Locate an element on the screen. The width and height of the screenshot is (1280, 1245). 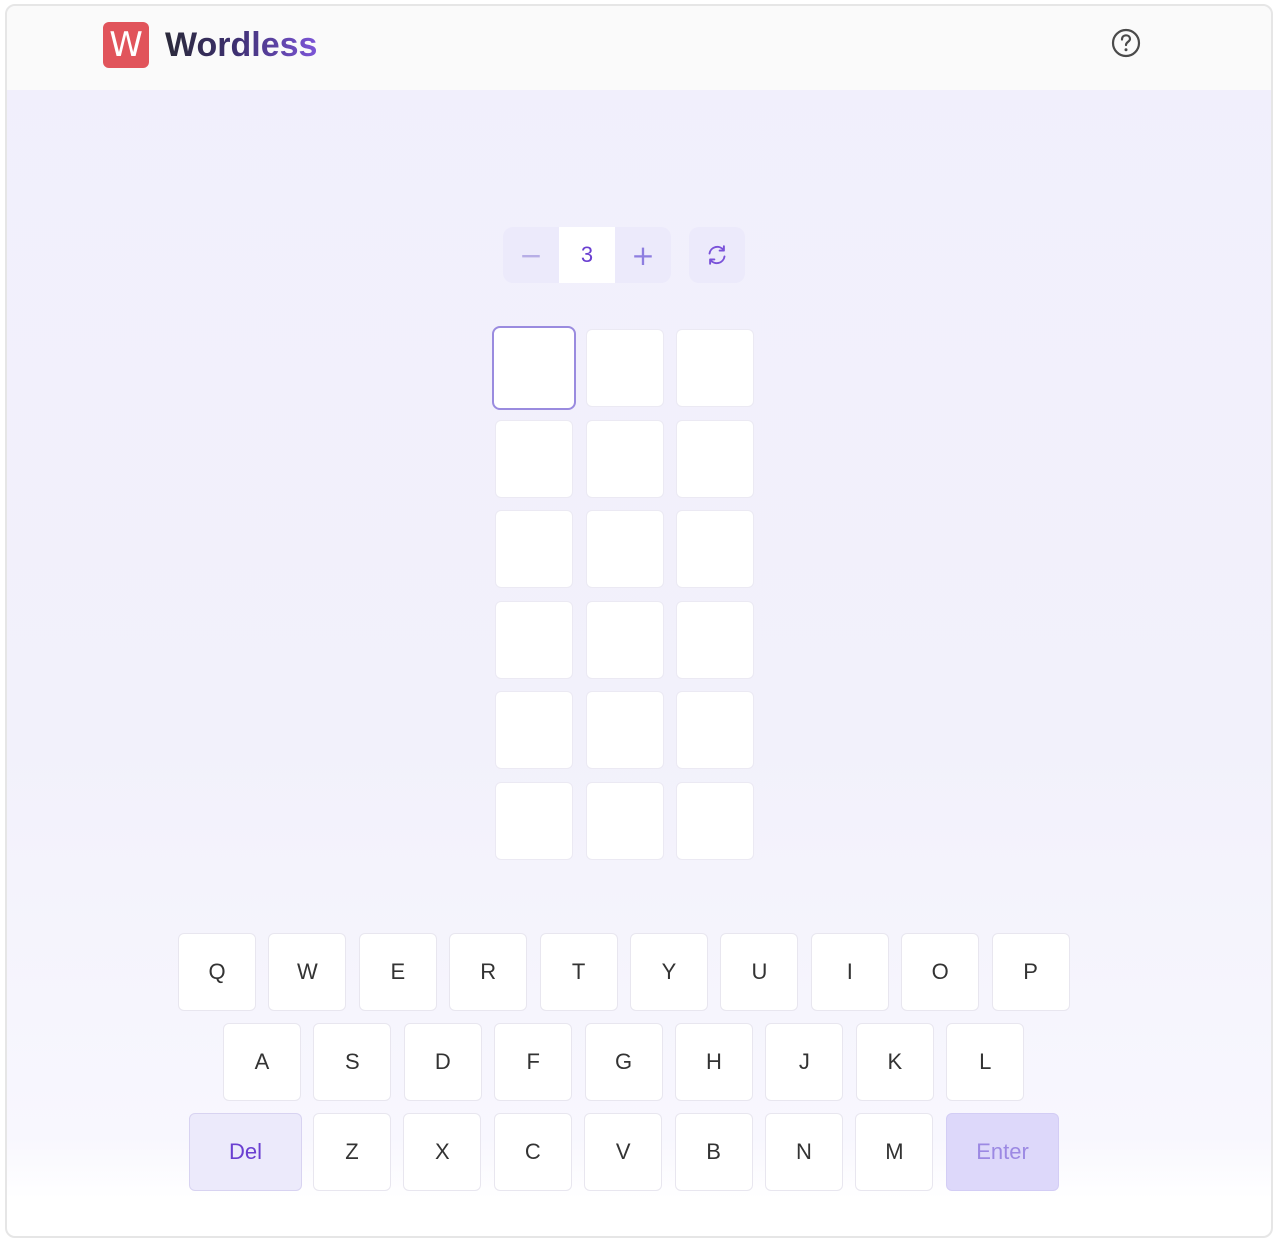
length-stepper: − 3 + is located at coordinates (587, 255).